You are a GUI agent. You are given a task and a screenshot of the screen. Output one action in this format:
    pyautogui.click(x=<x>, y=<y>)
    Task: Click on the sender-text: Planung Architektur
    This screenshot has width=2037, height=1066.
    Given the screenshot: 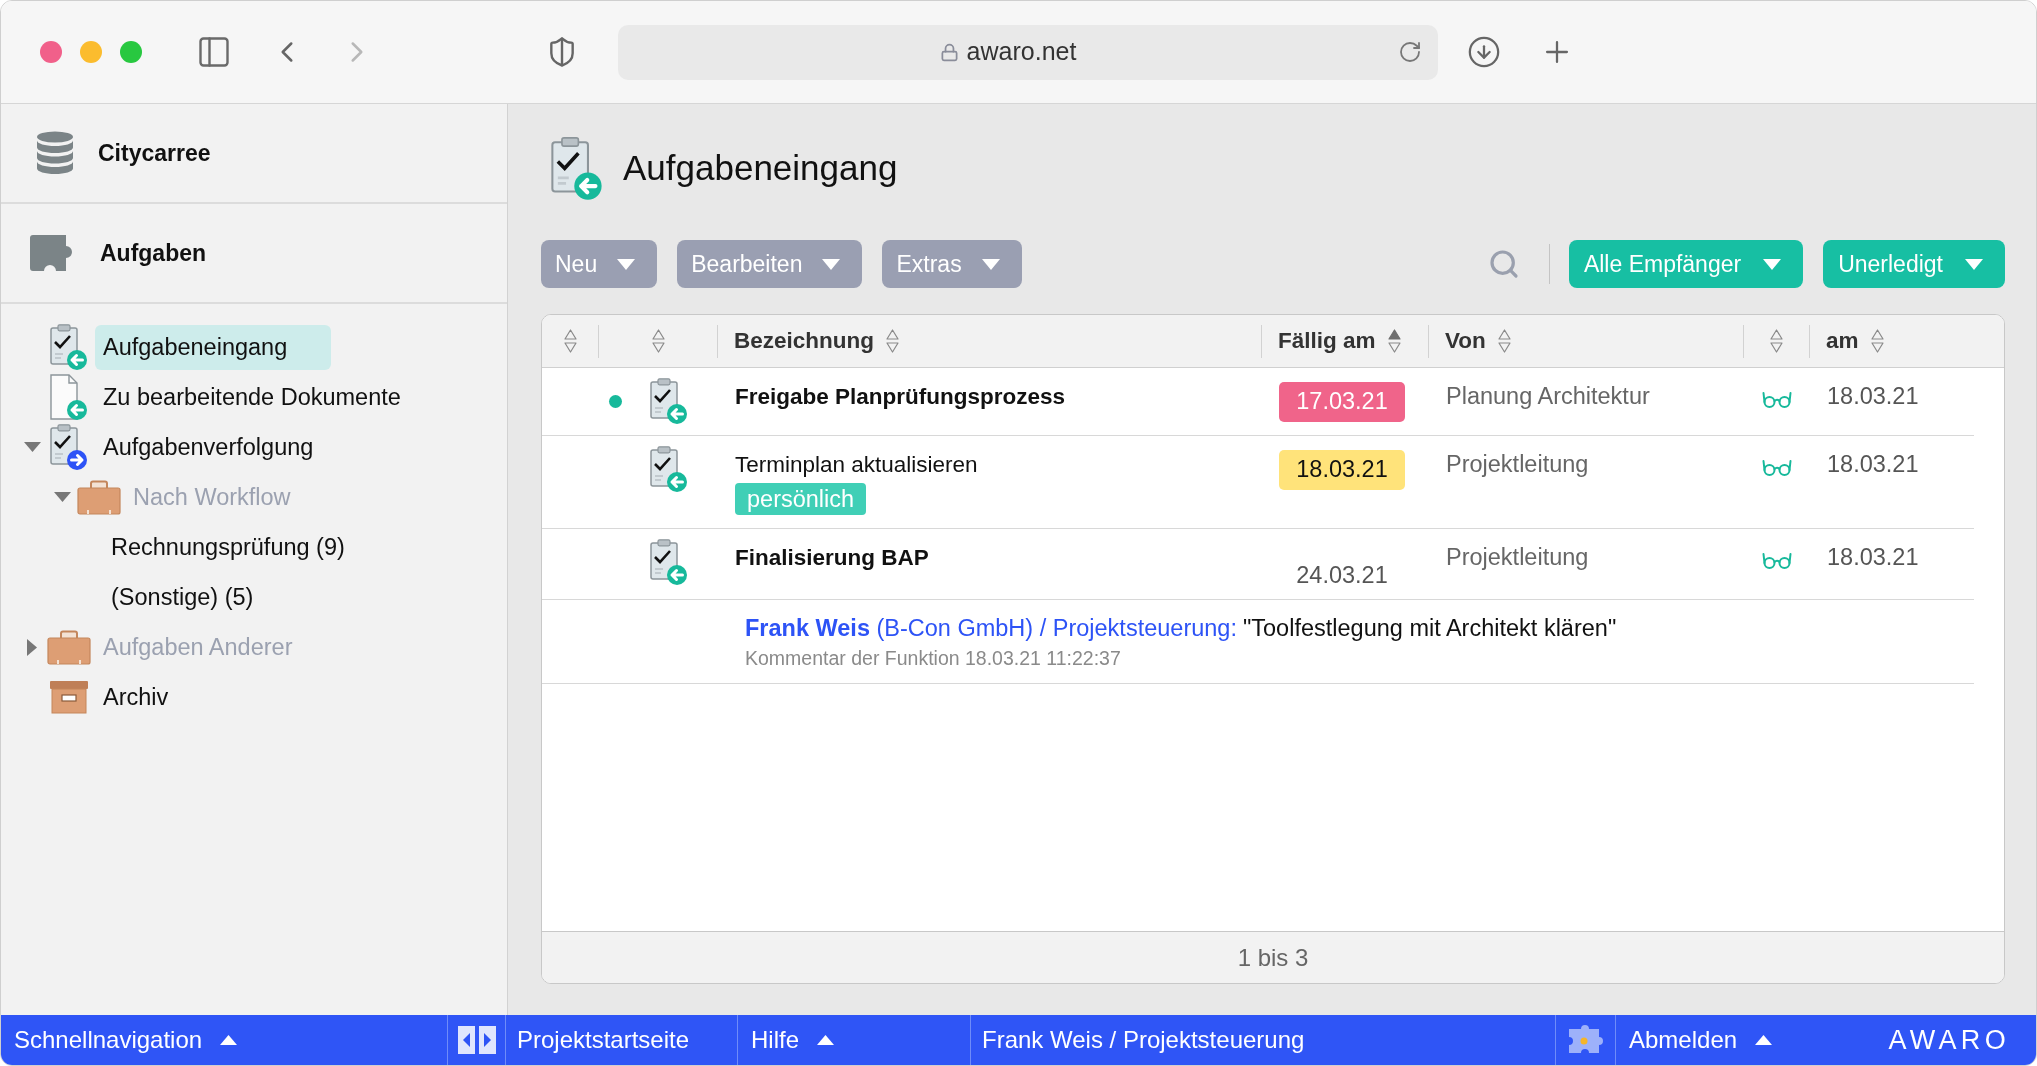 What is the action you would take?
    pyautogui.click(x=1548, y=396)
    